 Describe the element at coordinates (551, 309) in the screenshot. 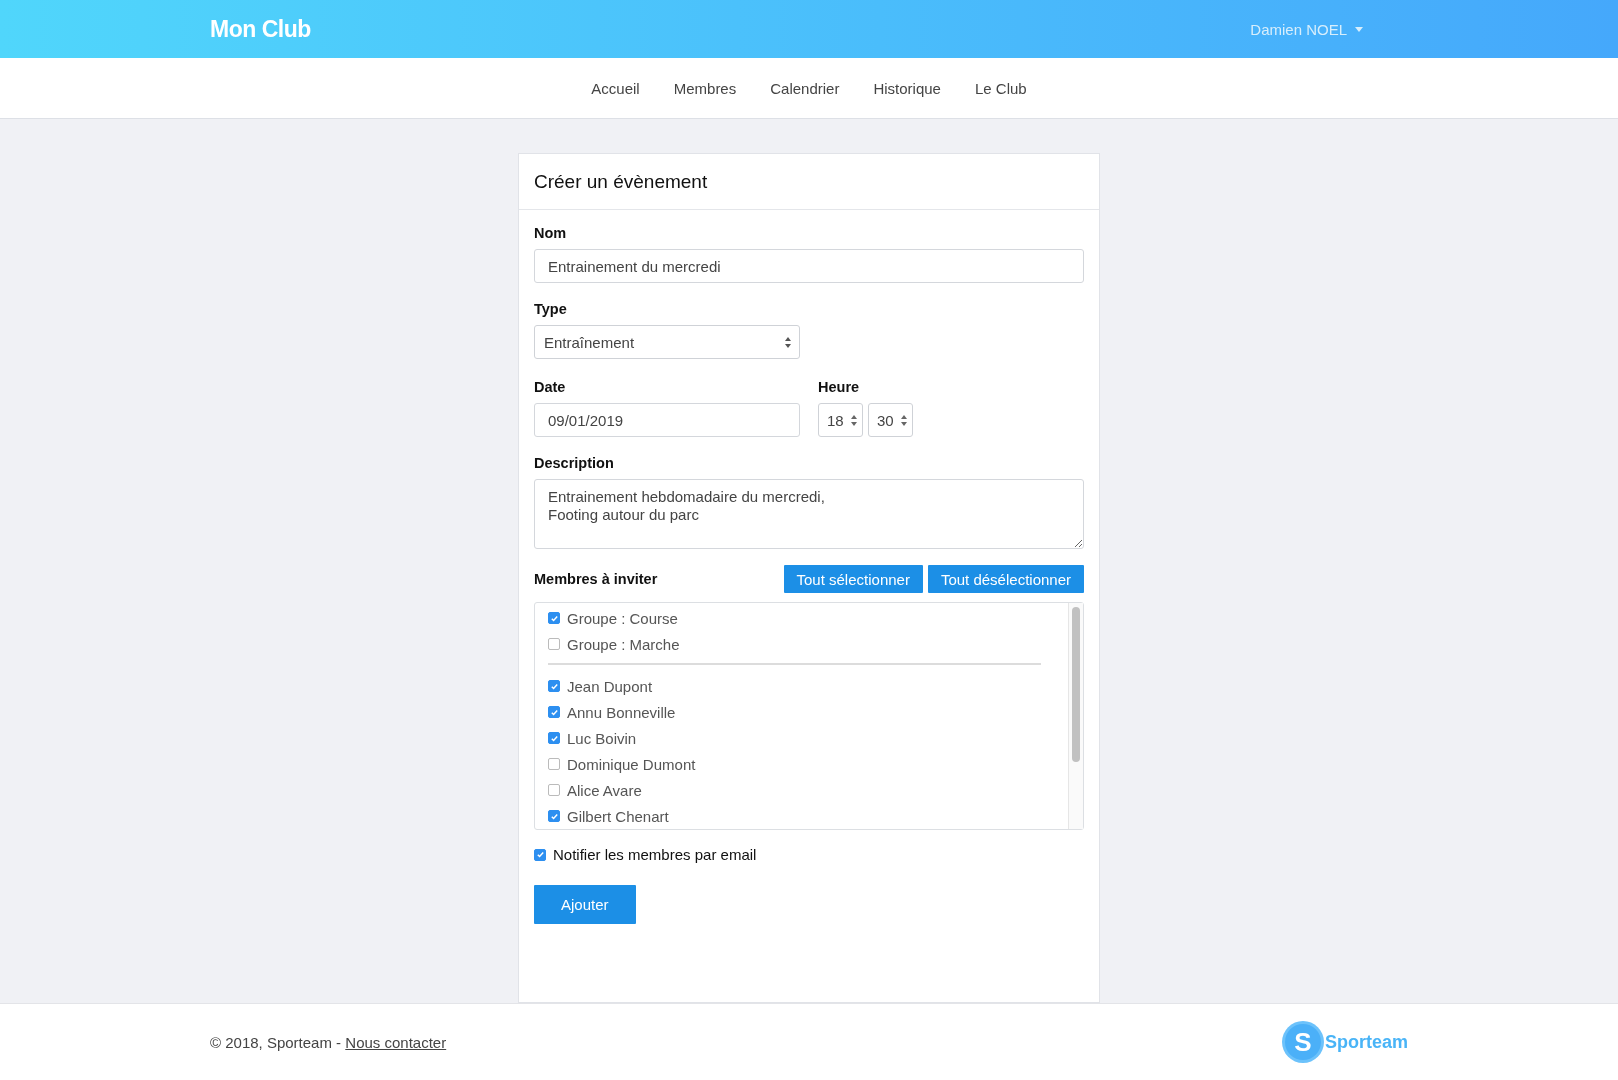

I see `field-label: Type` at that location.